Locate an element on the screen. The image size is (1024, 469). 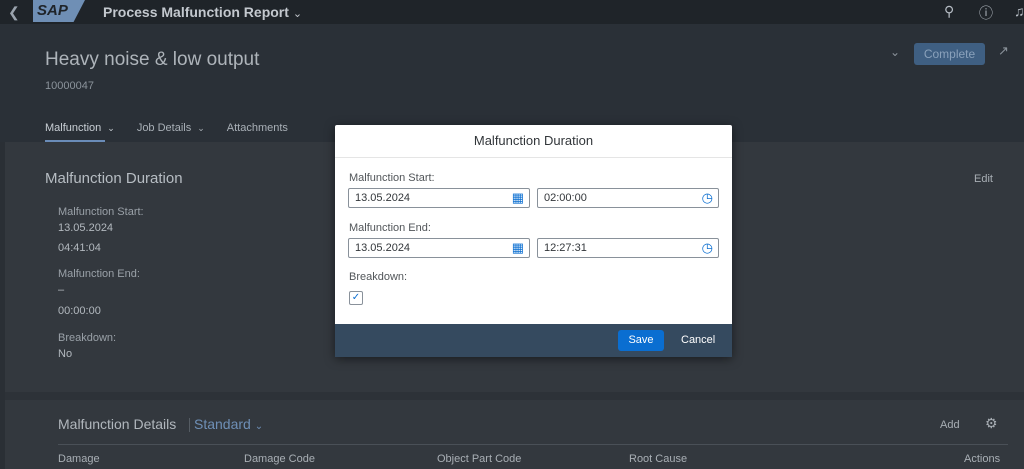
start-time-value: 04:41:04 is located at coordinates (79, 248).